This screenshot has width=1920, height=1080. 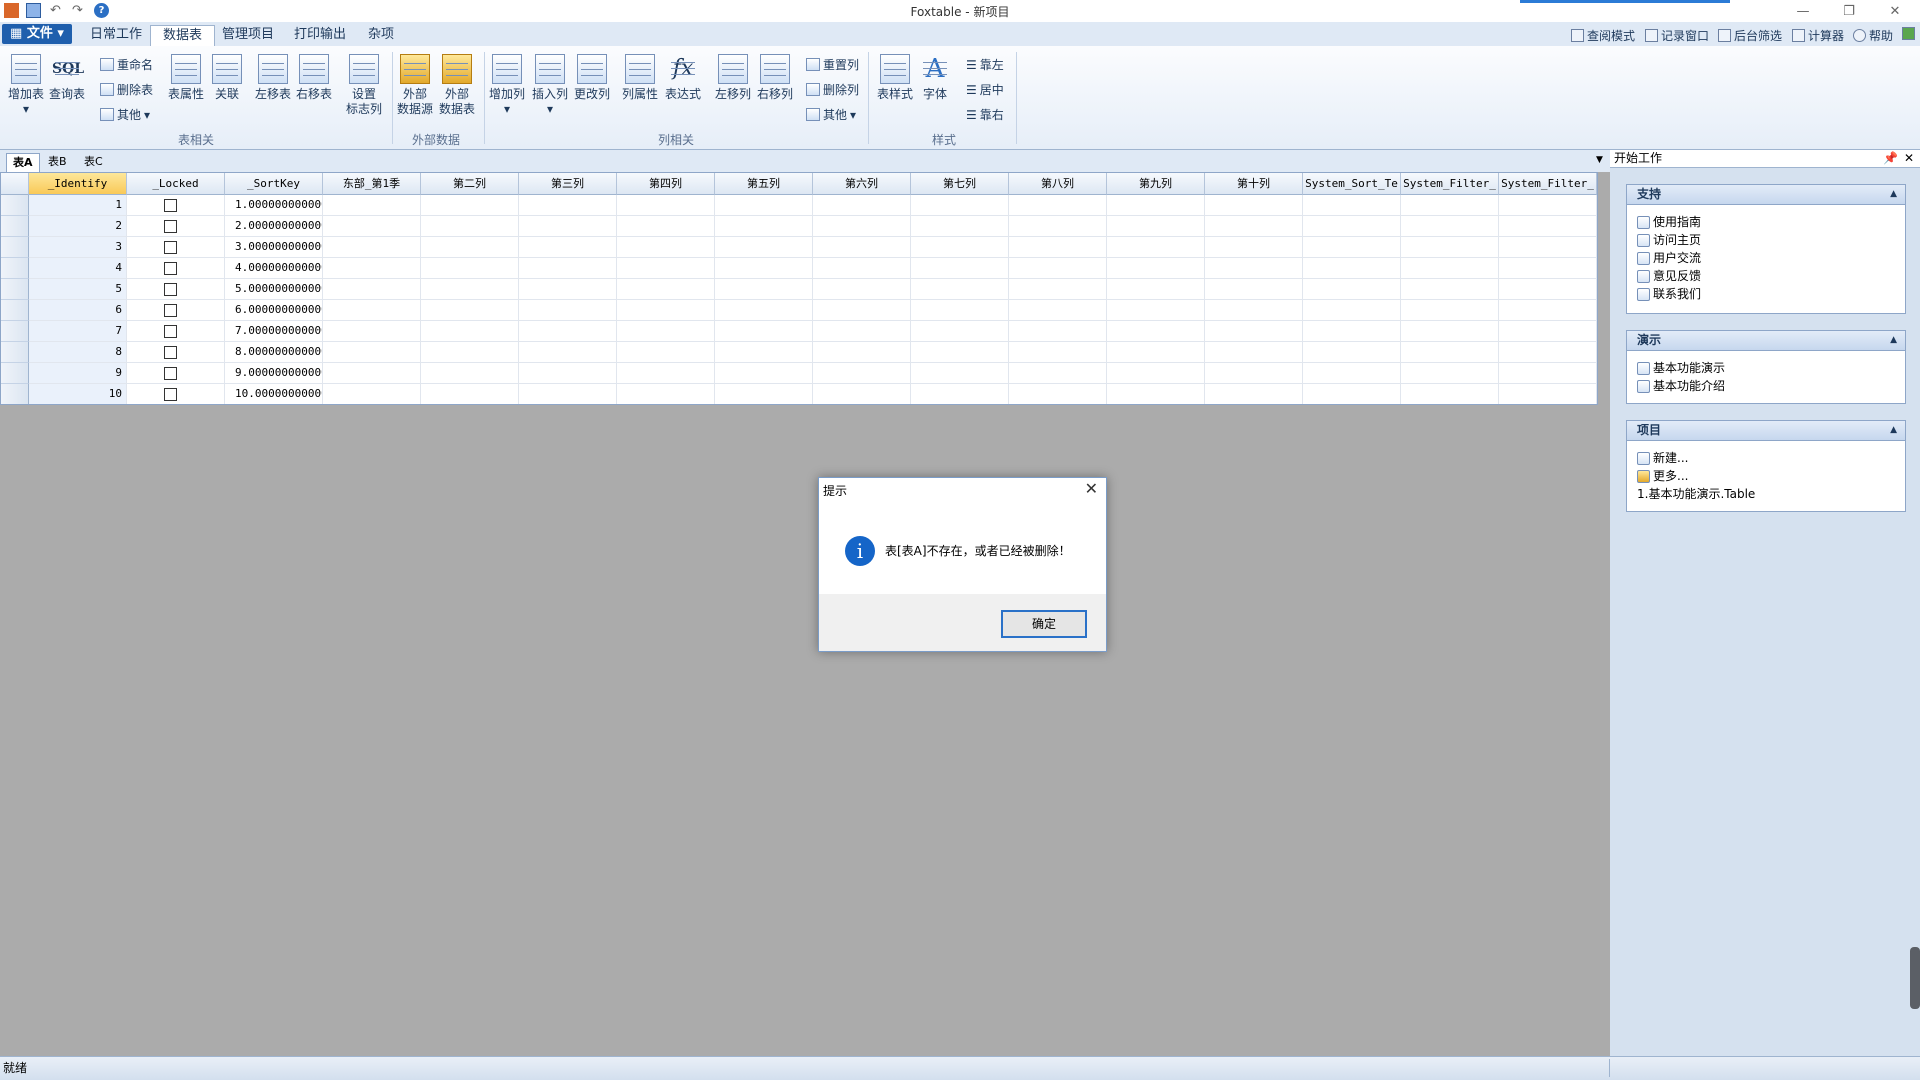 What do you see at coordinates (1599, 160) in the screenshot?
I see `tab-dropdown-icon: ▼` at bounding box center [1599, 160].